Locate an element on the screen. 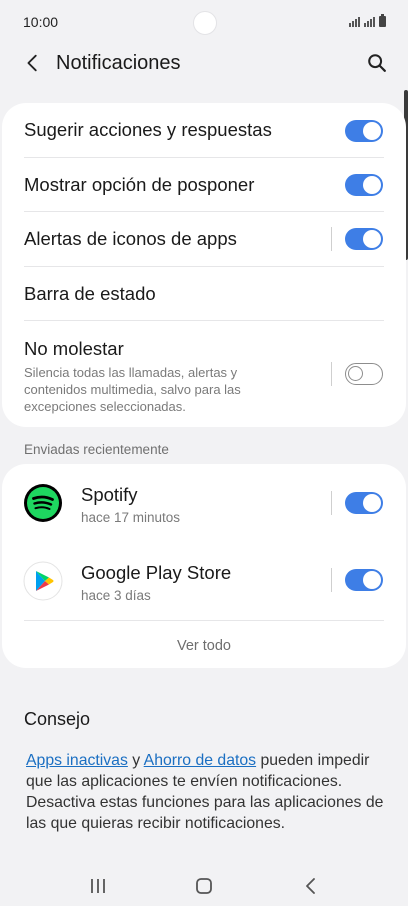  app-row-google-play: Google Play Store hace 3 días is located at coordinates (201, 582).